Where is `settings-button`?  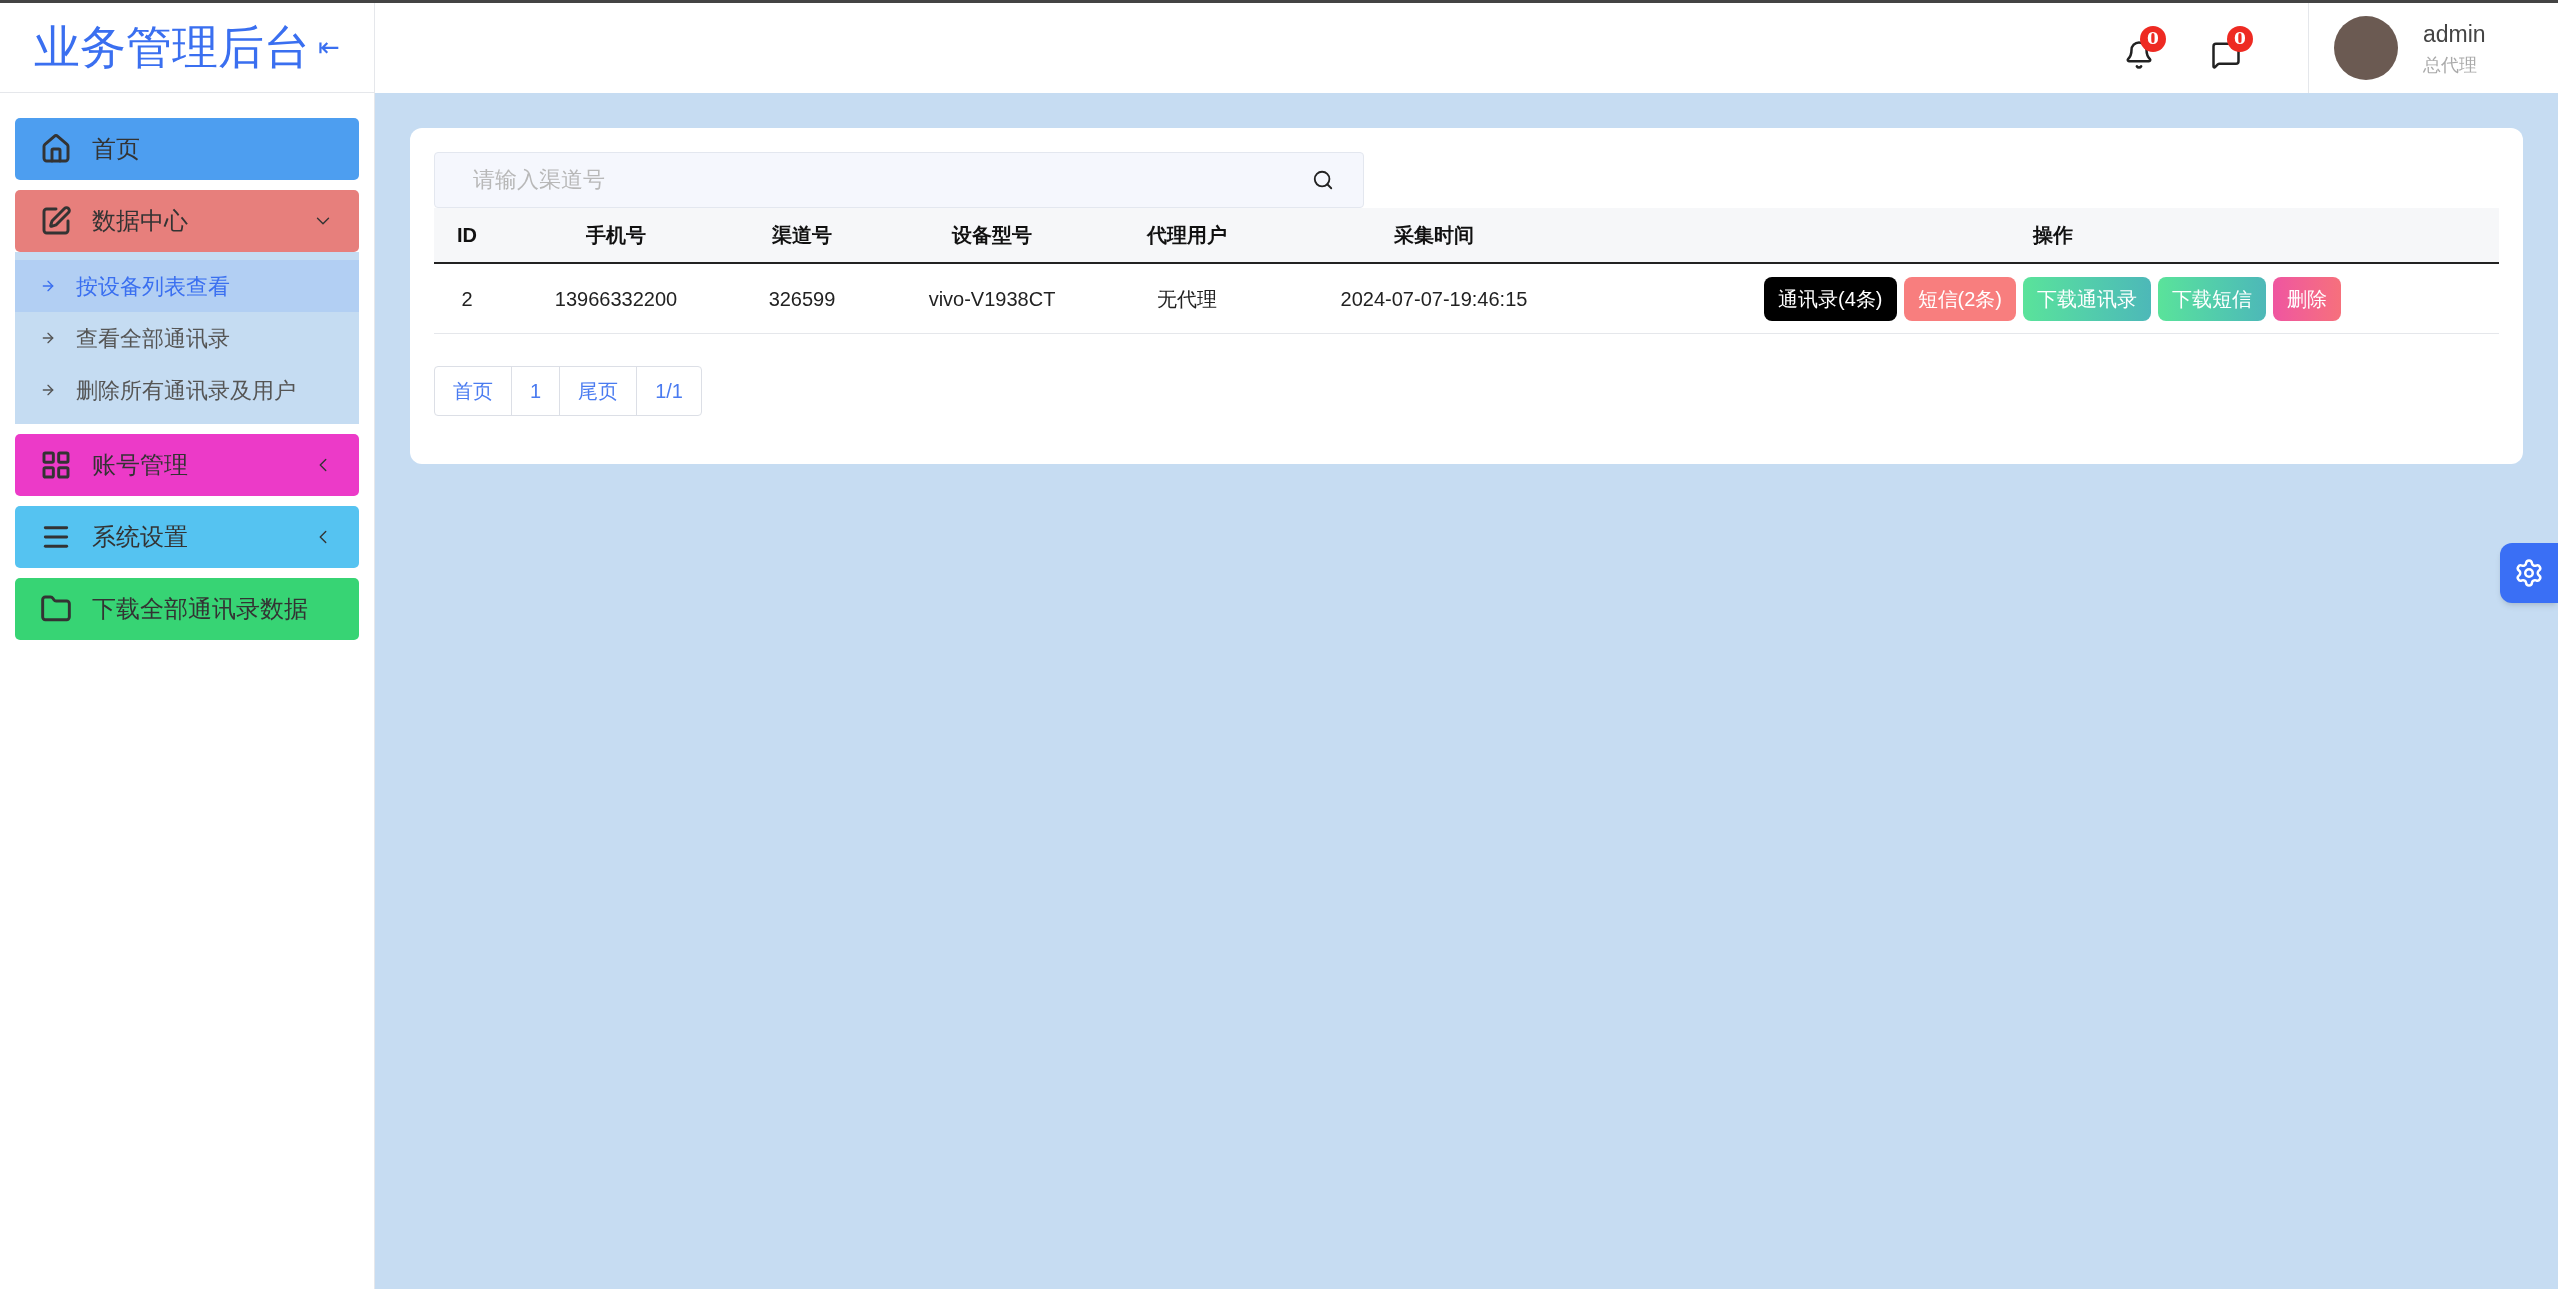 settings-button is located at coordinates (2529, 573).